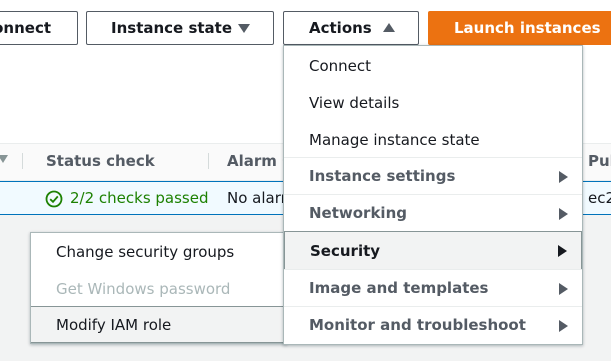 The height and width of the screenshot is (361, 611). What do you see at coordinates (358, 213) in the screenshot?
I see `menu-item-label: Networking` at bounding box center [358, 213].